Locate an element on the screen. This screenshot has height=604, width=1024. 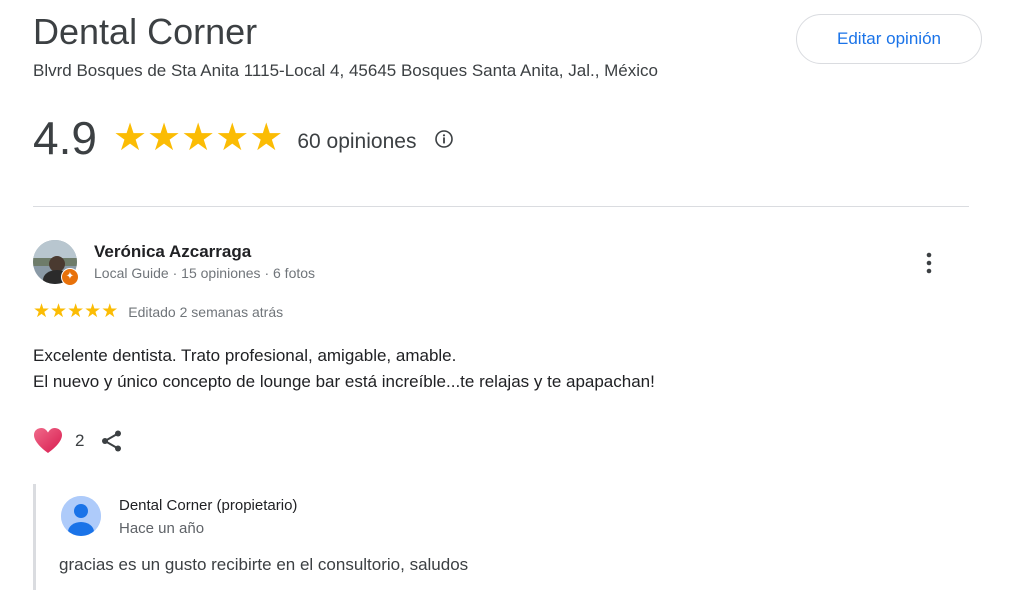
share-icon is located at coordinates (112, 441).